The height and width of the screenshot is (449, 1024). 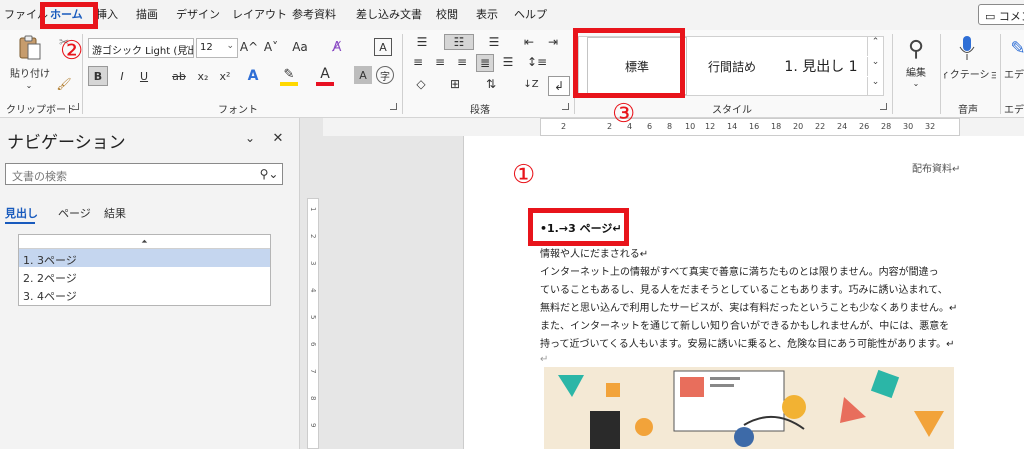 I want to click on show-marks-icon: ↲, so click(x=559, y=86).